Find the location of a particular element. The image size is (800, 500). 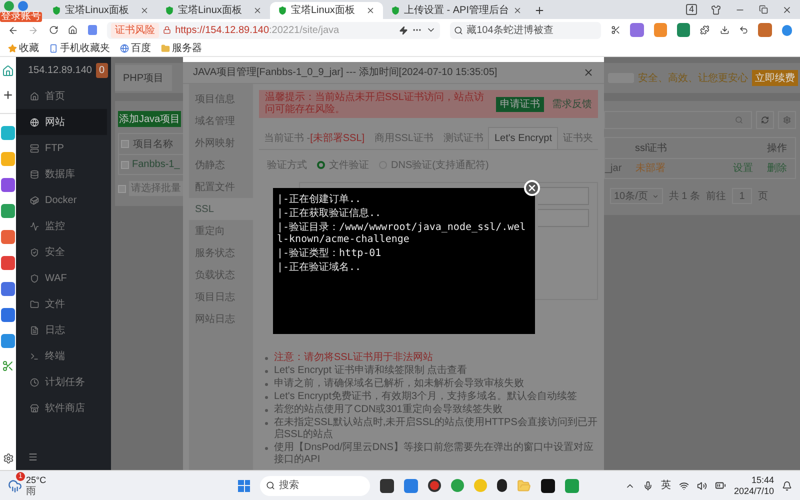

taskbar-search: 搜索 is located at coordinates (315, 486).